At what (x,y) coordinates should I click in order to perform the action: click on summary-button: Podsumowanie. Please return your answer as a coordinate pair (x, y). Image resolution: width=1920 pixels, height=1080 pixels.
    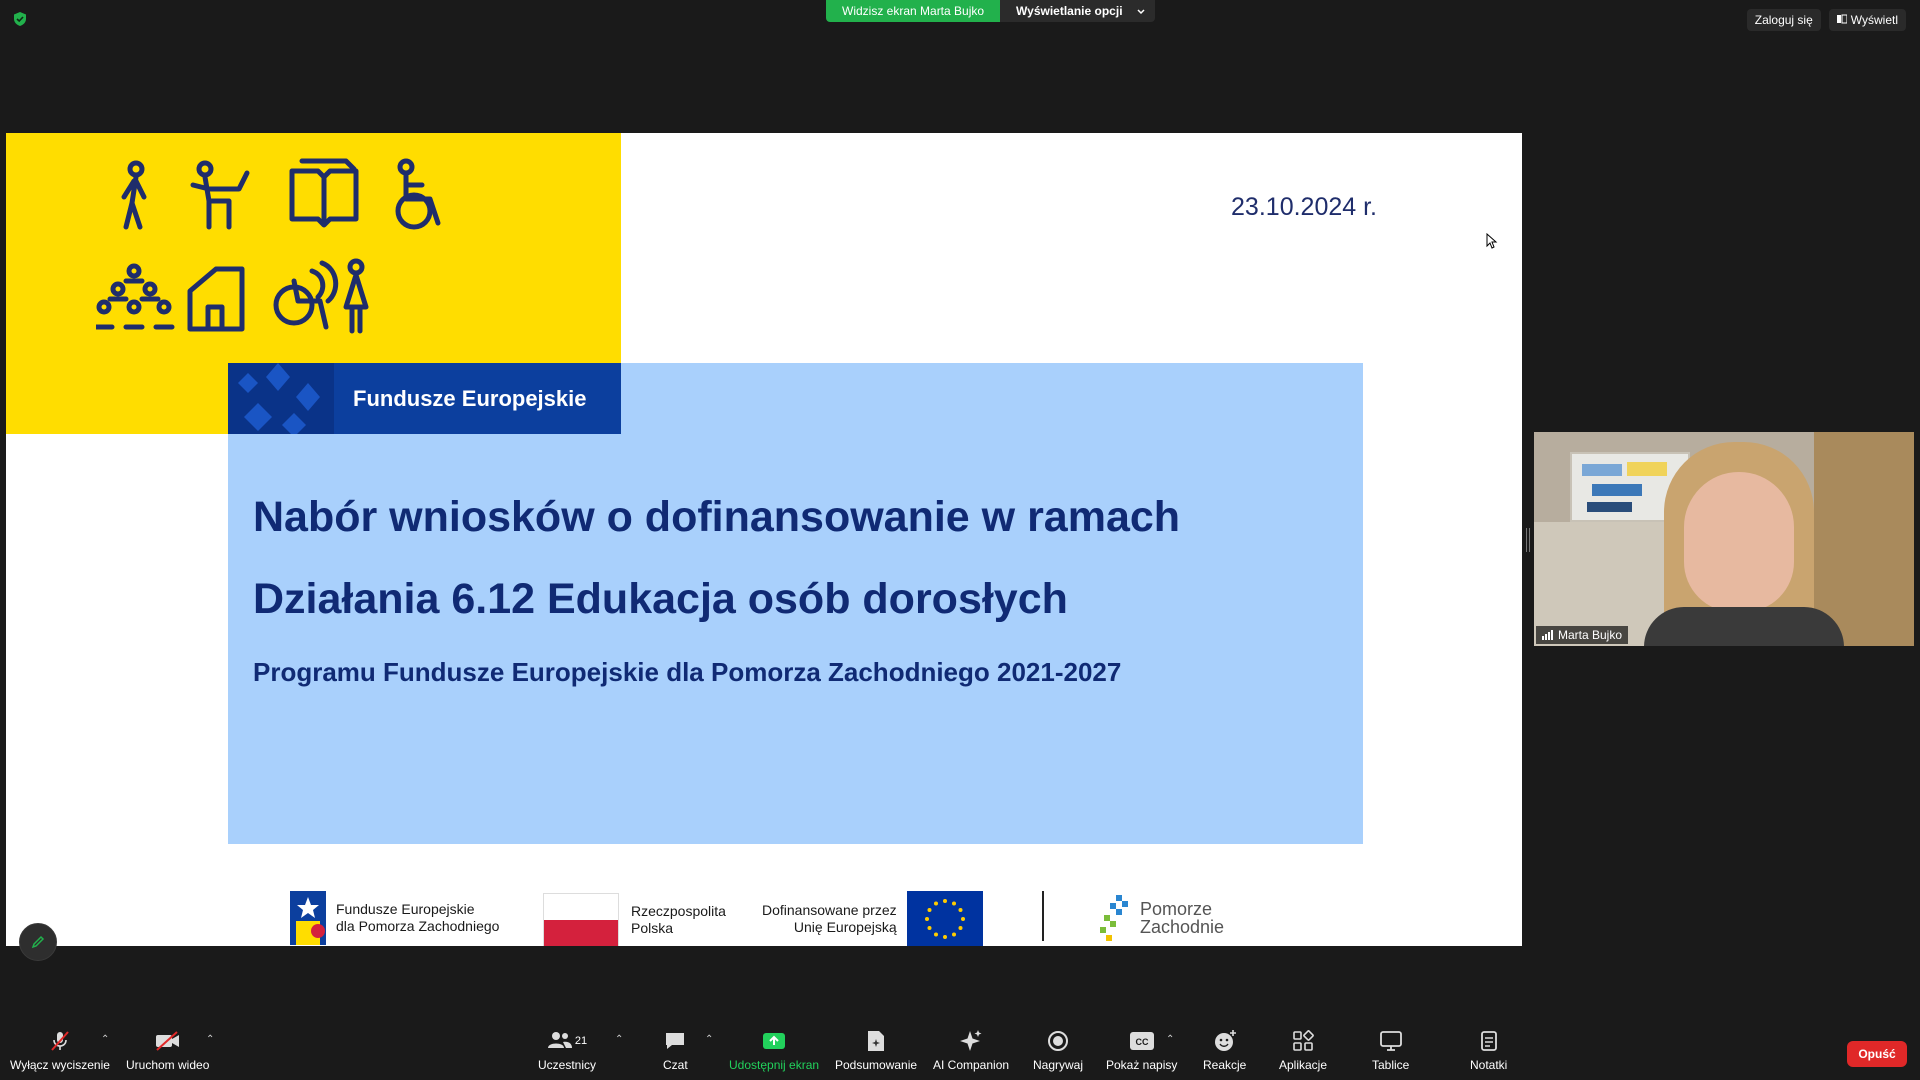
    Looking at the image, I should click on (876, 1050).